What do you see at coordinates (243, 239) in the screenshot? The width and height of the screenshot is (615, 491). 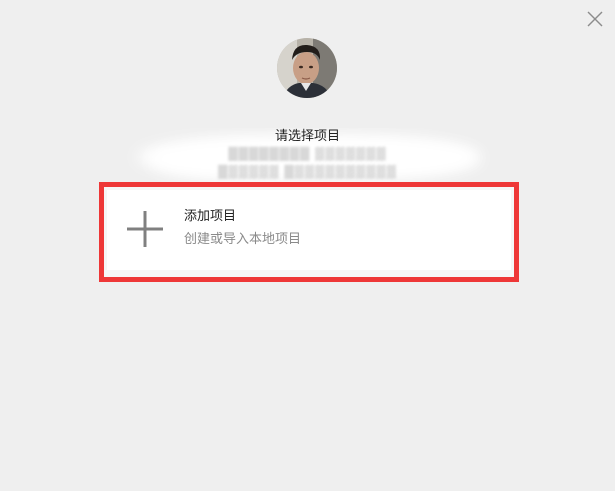 I see `add-project-description: 创建或导入本地项目` at bounding box center [243, 239].